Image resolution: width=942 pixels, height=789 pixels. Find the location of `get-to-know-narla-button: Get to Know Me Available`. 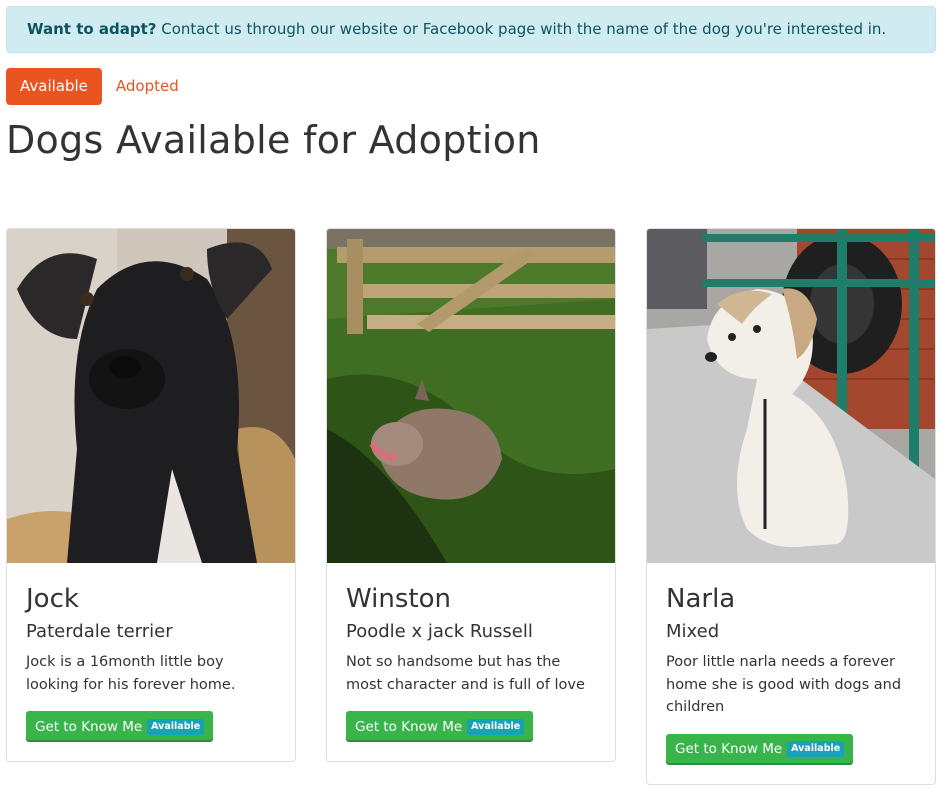

get-to-know-narla-button: Get to Know Me Available is located at coordinates (760, 749).